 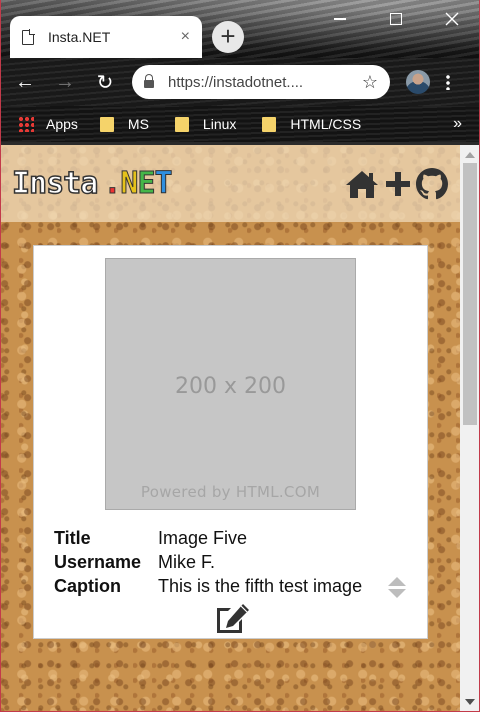 What do you see at coordinates (326, 124) in the screenshot?
I see `bookmark-label: HTML/CSS` at bounding box center [326, 124].